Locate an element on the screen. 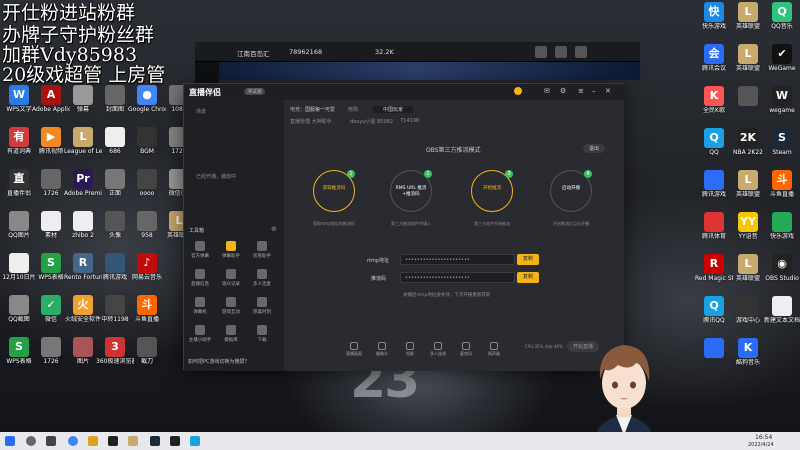  desktop-shortcut: 腾讯体育 is located at coordinates (714, 229).